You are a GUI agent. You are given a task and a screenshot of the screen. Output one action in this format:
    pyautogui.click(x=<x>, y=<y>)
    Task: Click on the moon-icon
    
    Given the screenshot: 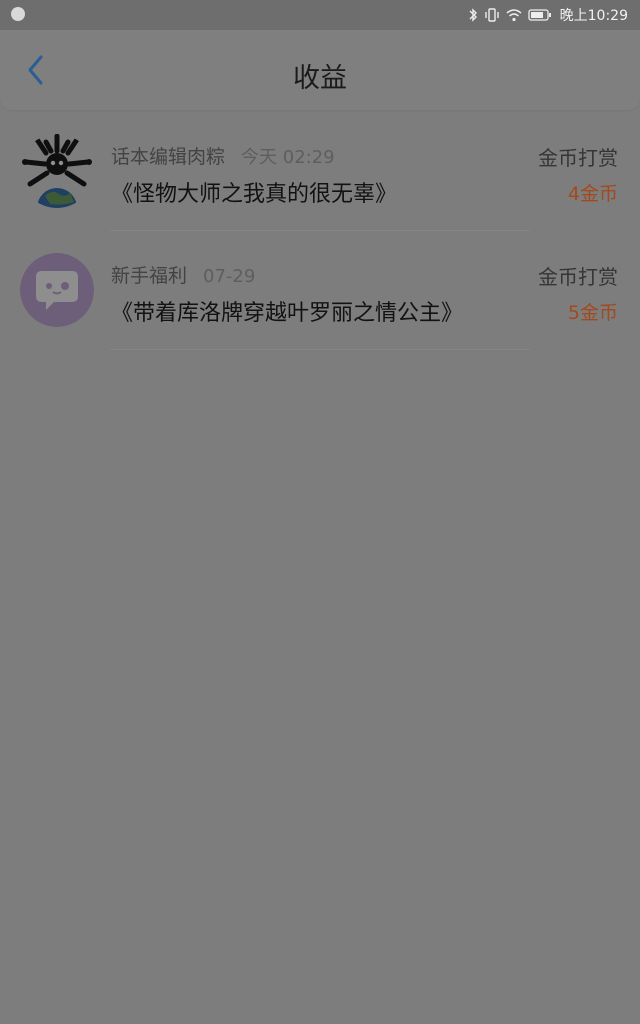 What is the action you would take?
    pyautogui.click(x=18, y=14)
    